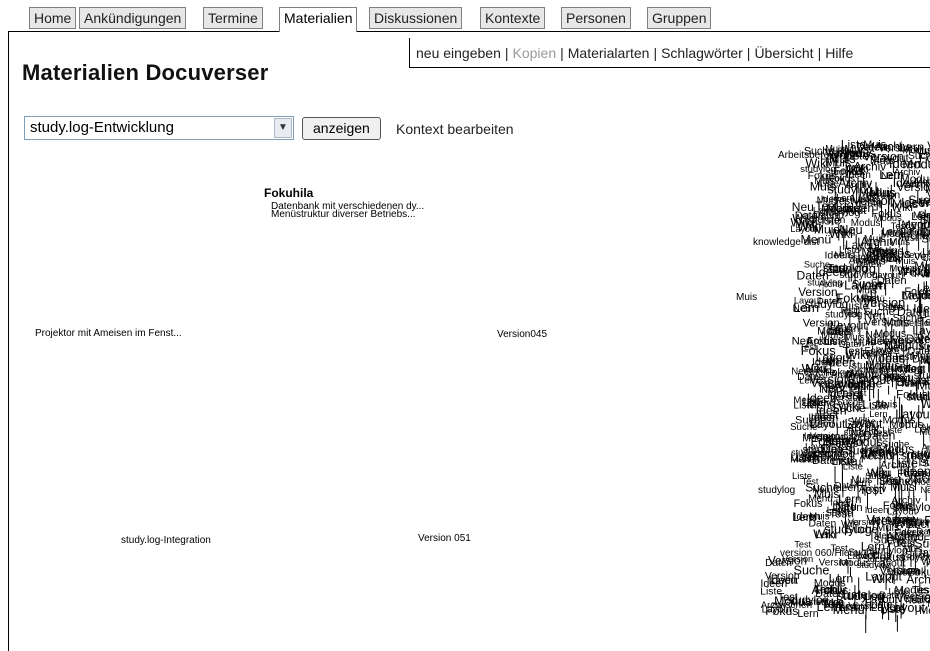 The image size is (930, 651). What do you see at coordinates (283, 128) in the screenshot?
I see `chevron-down-icon: ▼` at bounding box center [283, 128].